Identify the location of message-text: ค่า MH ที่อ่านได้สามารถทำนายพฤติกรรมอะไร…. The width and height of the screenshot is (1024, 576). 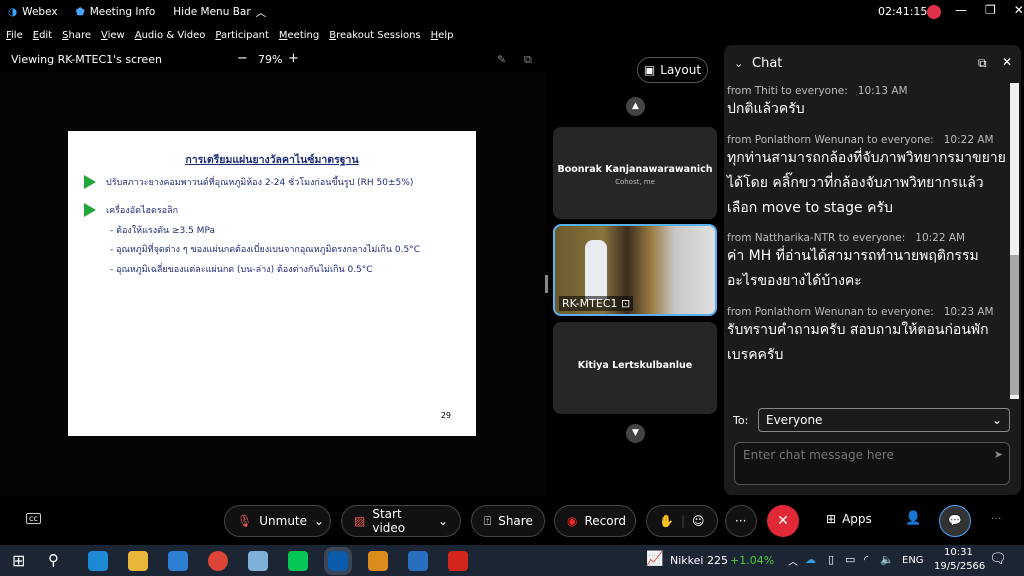
(853, 268).